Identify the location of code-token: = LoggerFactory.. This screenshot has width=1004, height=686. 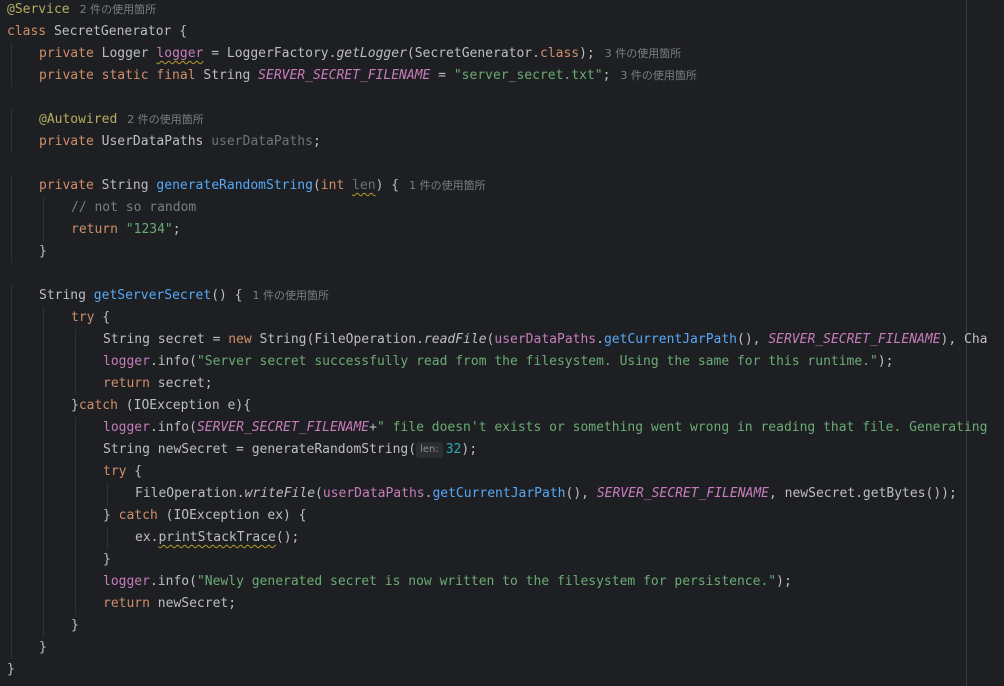
(270, 53).